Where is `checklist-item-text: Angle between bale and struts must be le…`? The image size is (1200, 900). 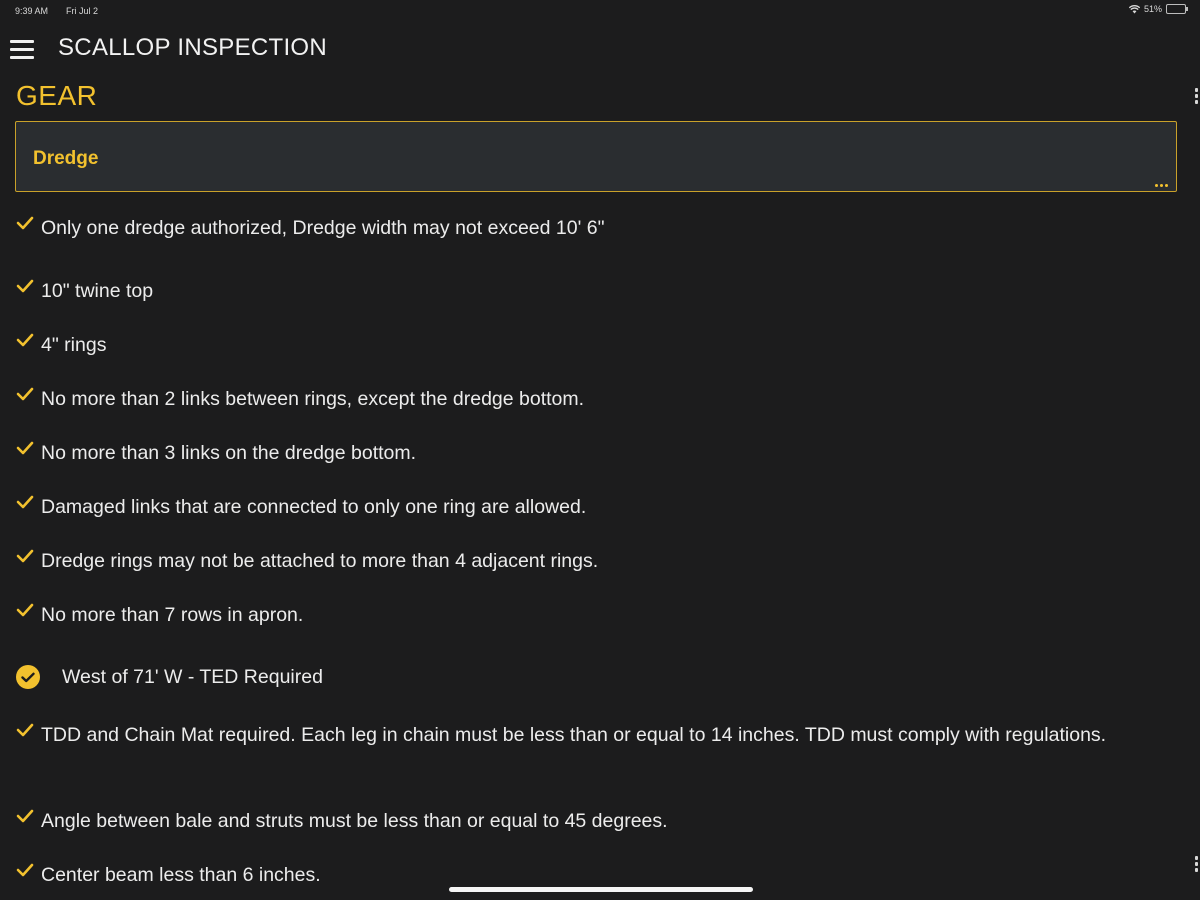 checklist-item-text: Angle between bale and struts must be le… is located at coordinates (354, 821).